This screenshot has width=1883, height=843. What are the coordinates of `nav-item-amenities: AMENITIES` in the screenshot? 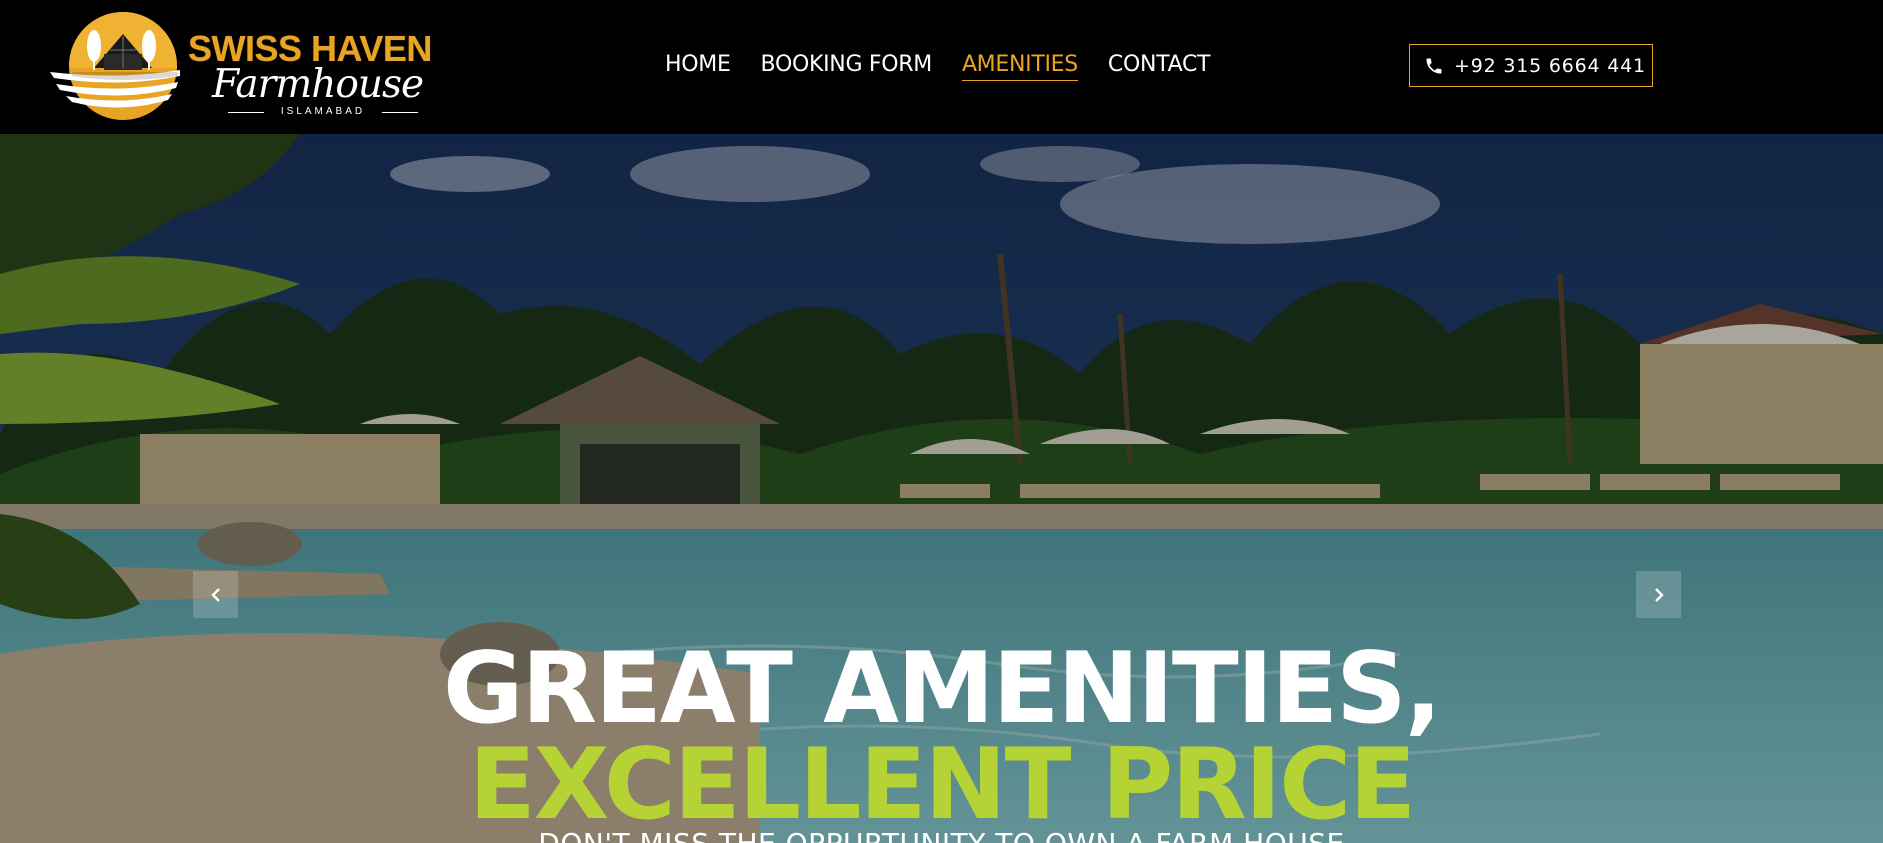 It's located at (1019, 65).